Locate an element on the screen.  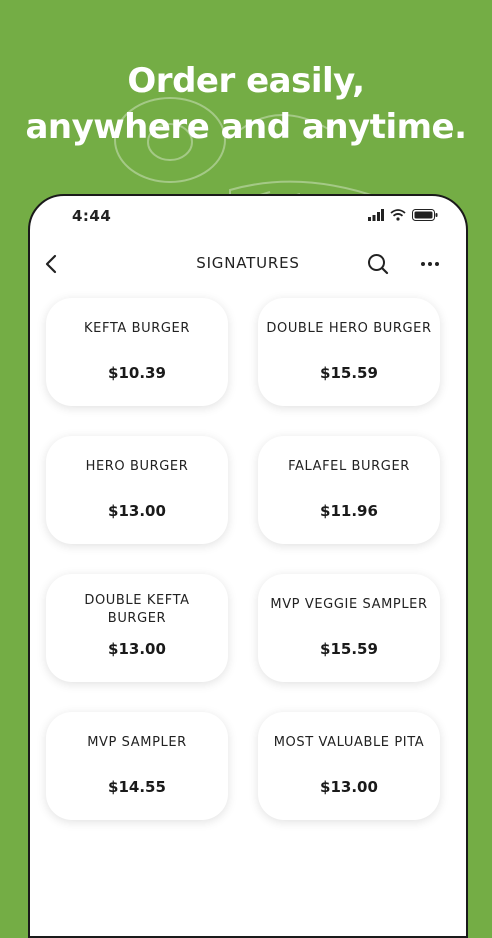
more-icon is located at coordinates (430, 264).